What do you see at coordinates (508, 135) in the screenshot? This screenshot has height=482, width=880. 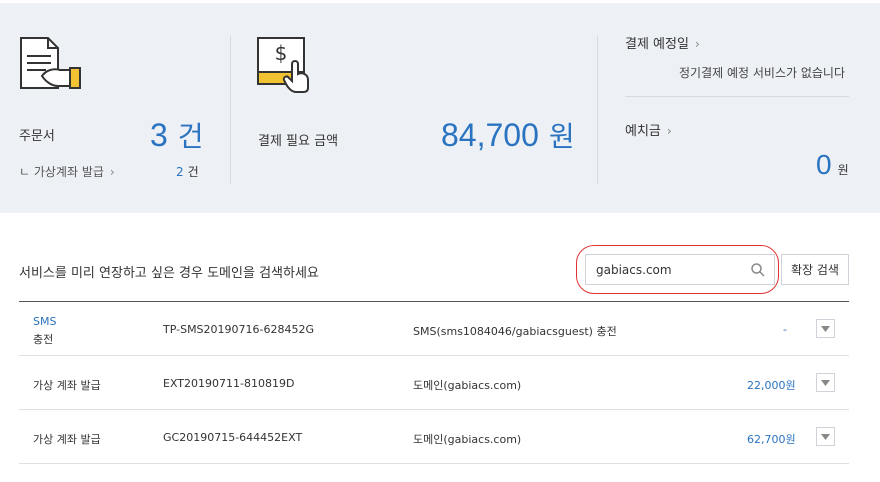 I see `payment-amount: 84,700 원` at bounding box center [508, 135].